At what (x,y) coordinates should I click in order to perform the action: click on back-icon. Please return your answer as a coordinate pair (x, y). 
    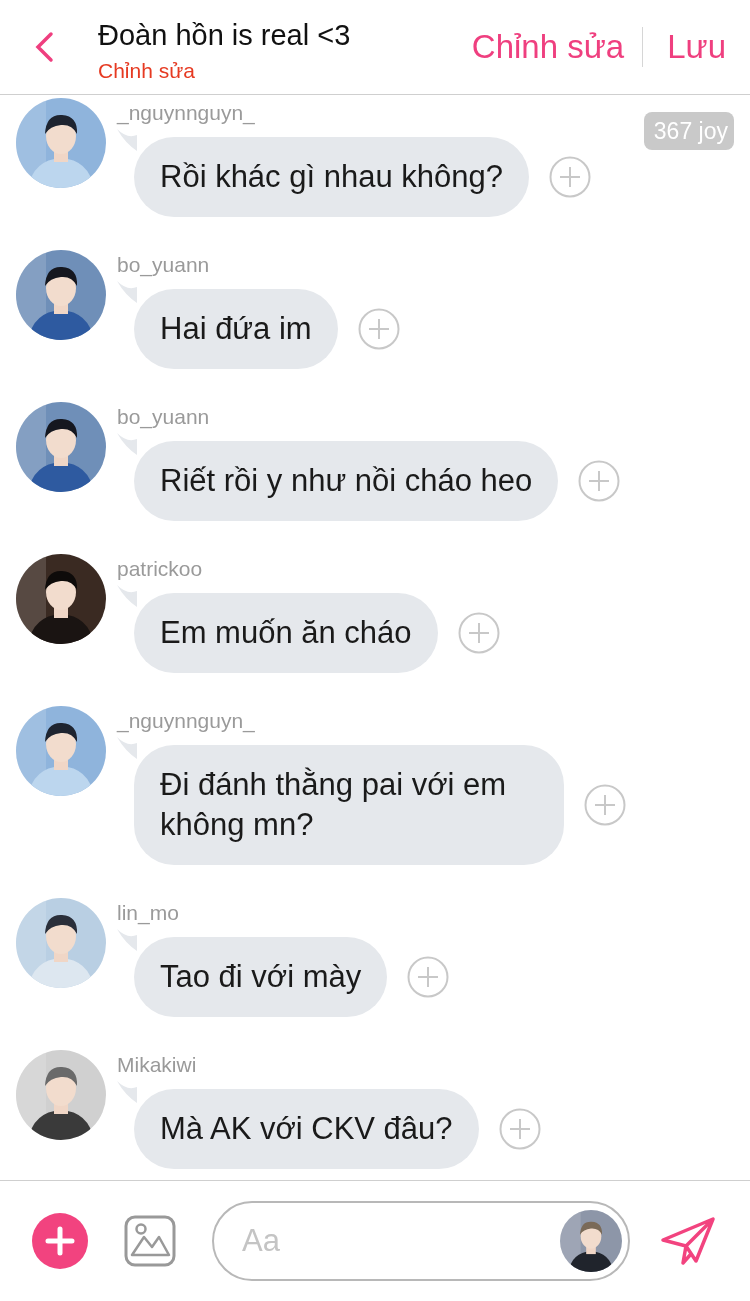
    Looking at the image, I should click on (44, 47).